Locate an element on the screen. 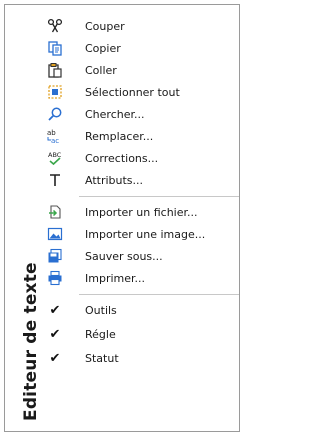 The height and width of the screenshot is (437, 320). menu-item-tools-toggle: ✔ Outils is located at coordinates (139, 310).